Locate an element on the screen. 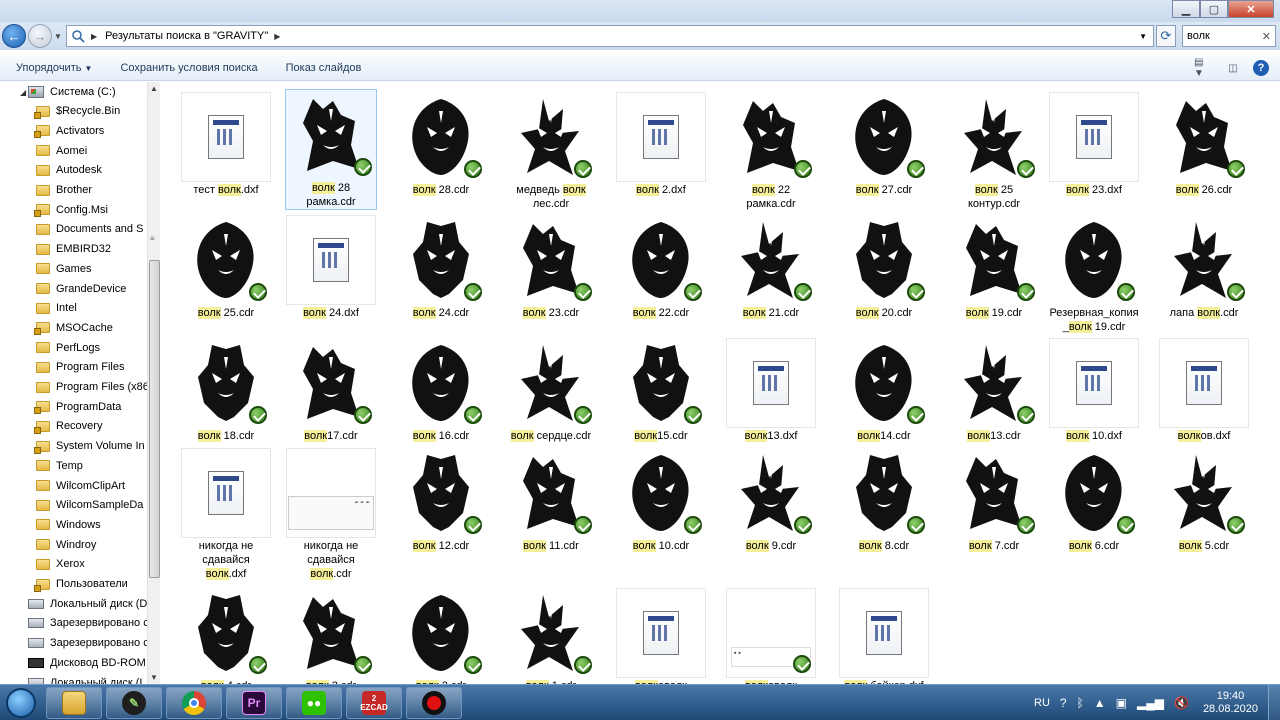 This screenshot has width=1280, height=720. volume-muted-icon: 🔇 is located at coordinates (1181, 703).